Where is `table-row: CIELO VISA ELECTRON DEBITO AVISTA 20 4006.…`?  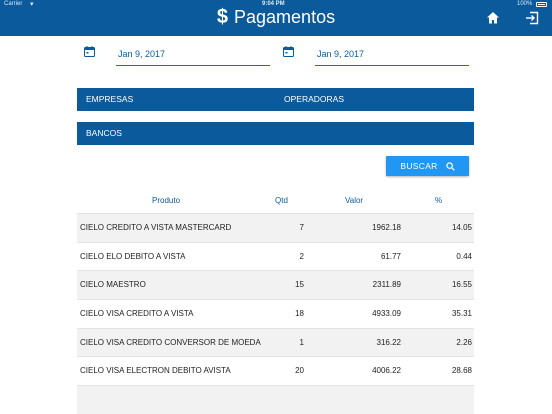 table-row: CIELO VISA ELECTRON DEBITO AVISTA 20 4006.… is located at coordinates (275, 372).